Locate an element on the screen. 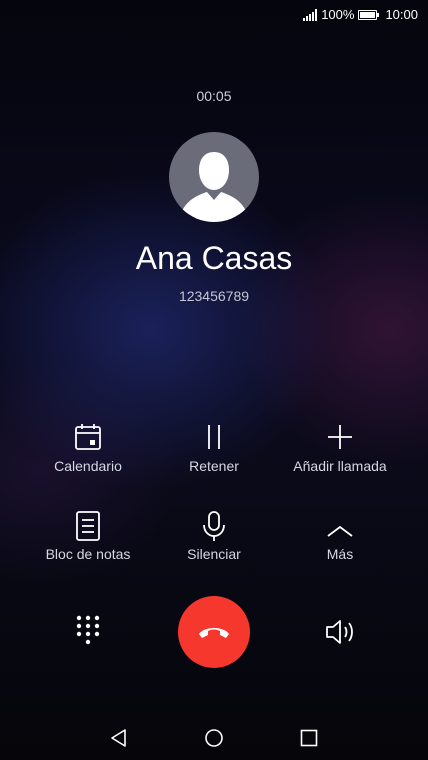 This screenshot has width=428, height=760. caller-number: 123456789 is located at coordinates (214, 296).